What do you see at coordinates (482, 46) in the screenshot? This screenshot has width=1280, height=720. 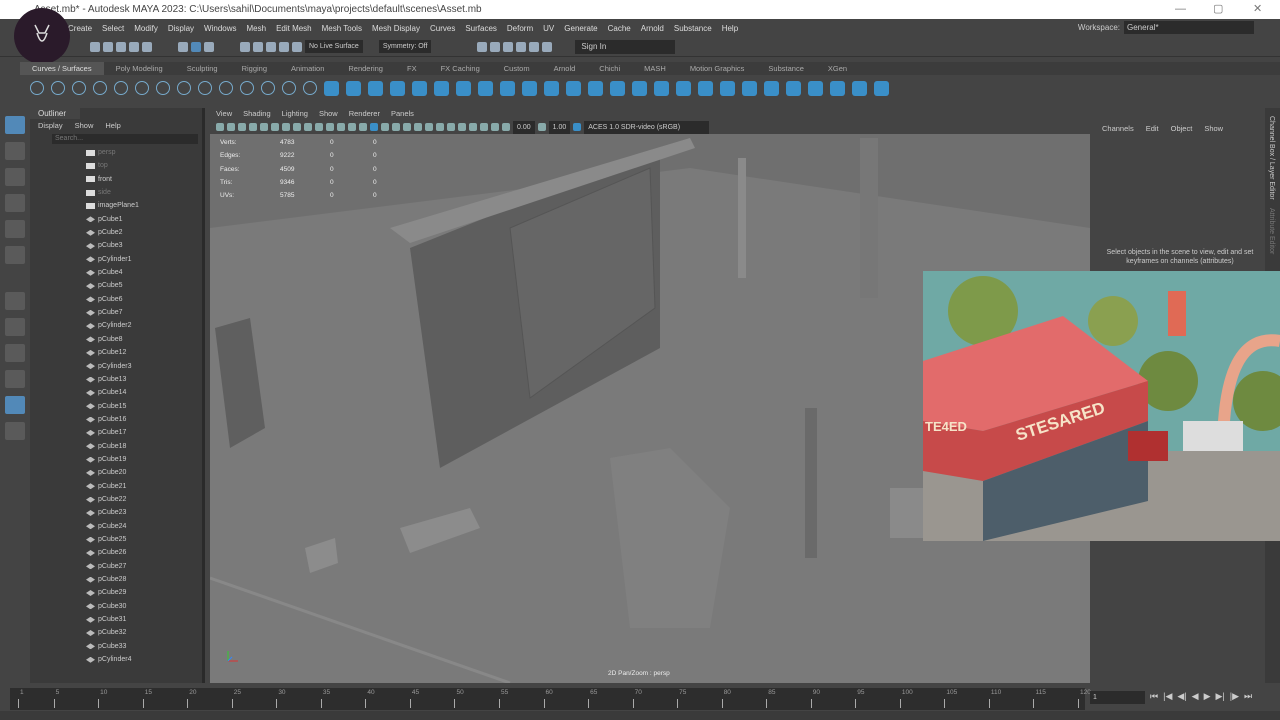 I see `render-icon` at bounding box center [482, 46].